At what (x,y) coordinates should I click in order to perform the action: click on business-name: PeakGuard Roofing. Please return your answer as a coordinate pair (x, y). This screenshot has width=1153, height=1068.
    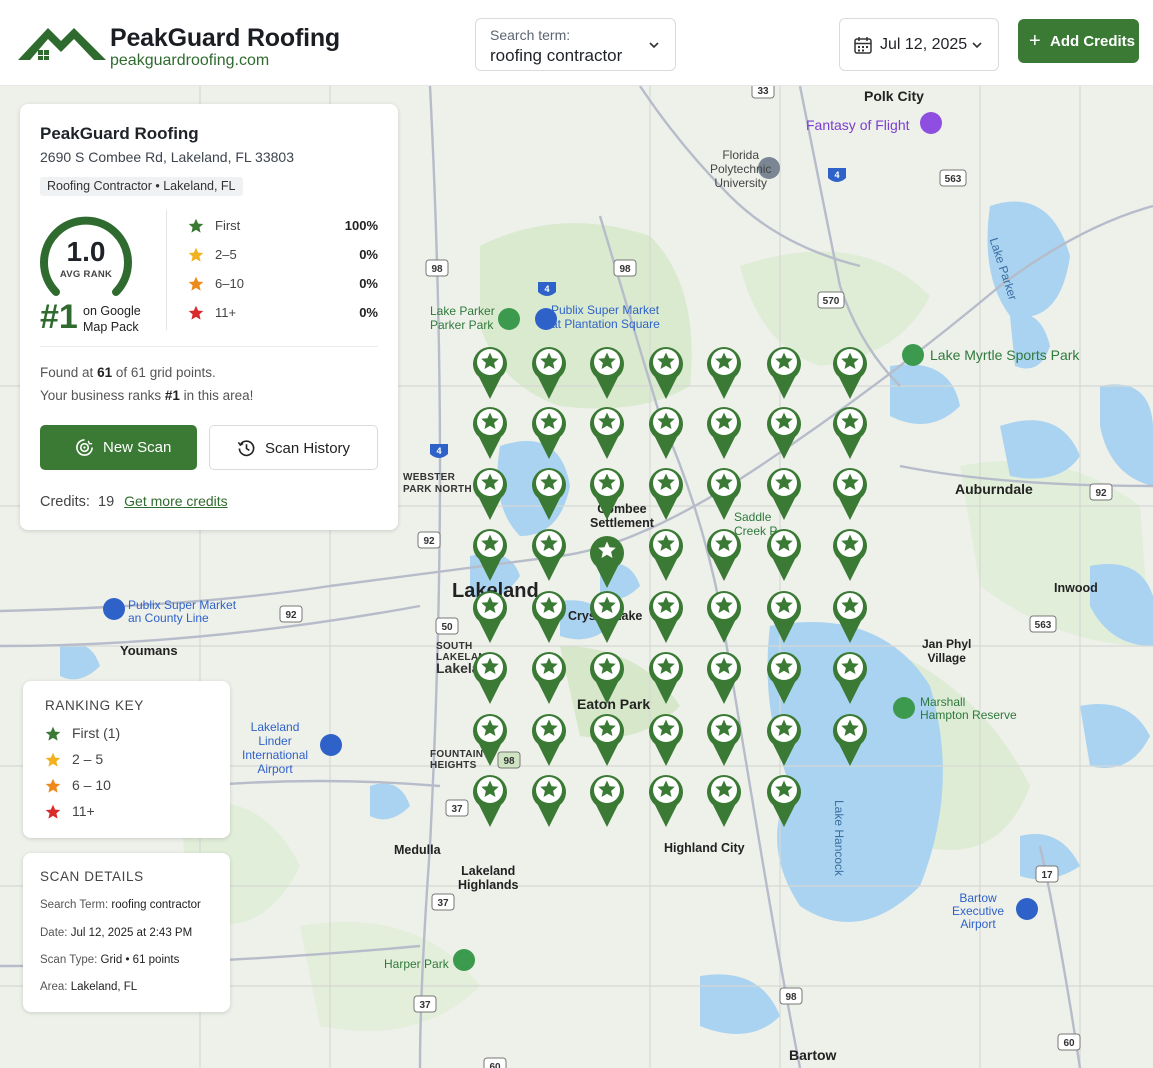
    Looking at the image, I should click on (119, 133).